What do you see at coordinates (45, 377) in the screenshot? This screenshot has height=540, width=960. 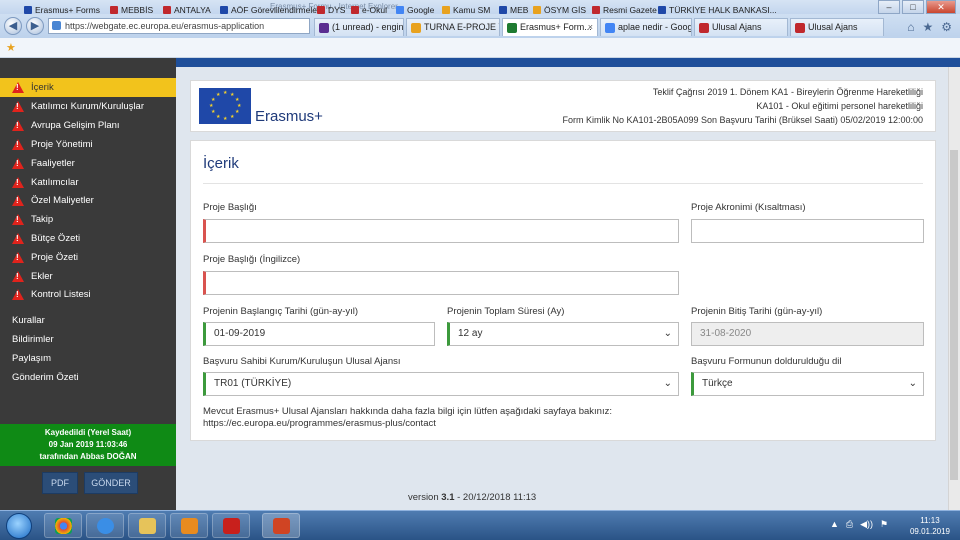 I see `sidebar-link-gonderim-ozeti: Gönderim Özeti` at bounding box center [45, 377].